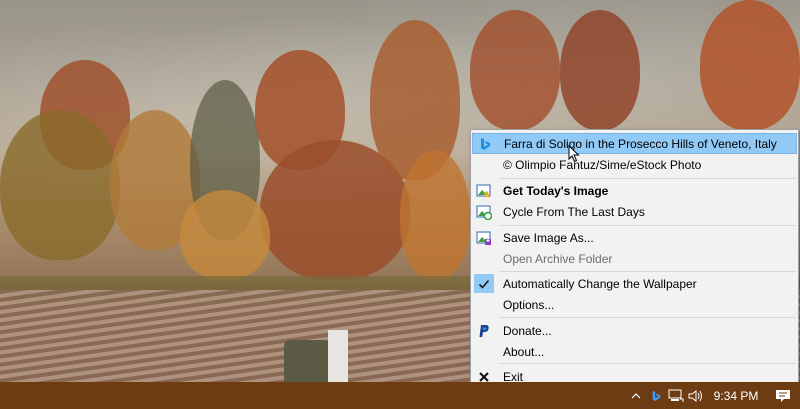 Image resolution: width=800 pixels, height=409 pixels. Describe the element at coordinates (558, 258) in the screenshot. I see `menu-item-label: Open Archive Folder` at that location.